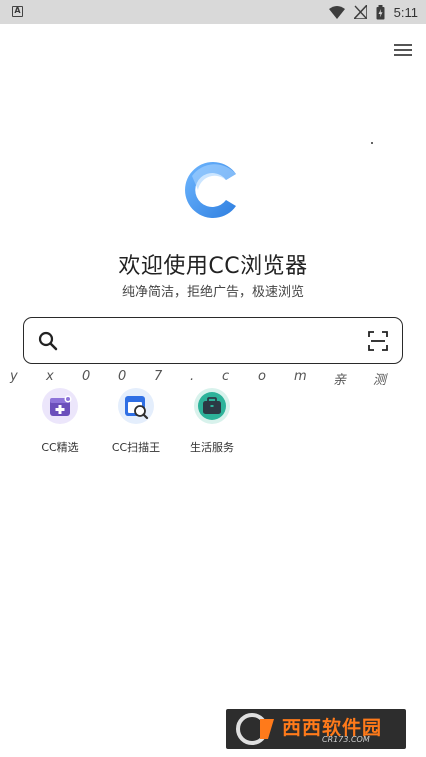 The image size is (426, 757). I want to click on menu-icon, so click(403, 50).